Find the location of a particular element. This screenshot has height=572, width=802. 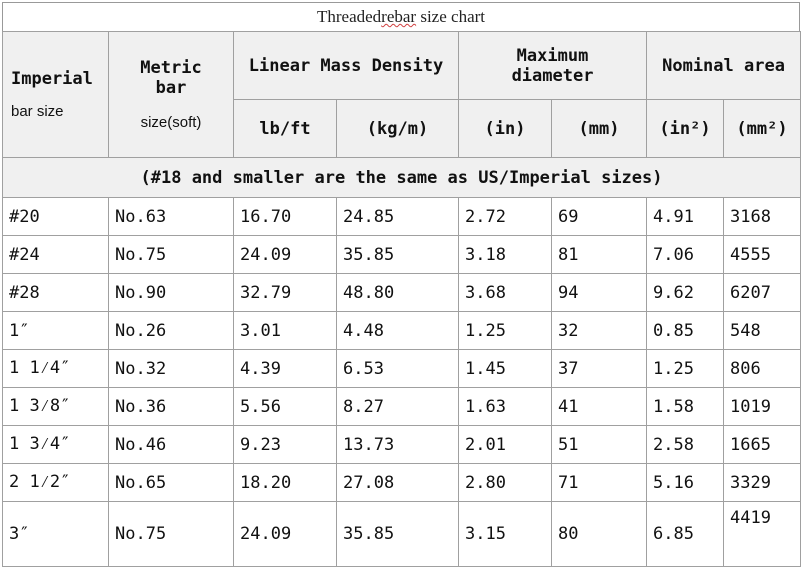

cell-mm2: 1665 is located at coordinates (762, 444).